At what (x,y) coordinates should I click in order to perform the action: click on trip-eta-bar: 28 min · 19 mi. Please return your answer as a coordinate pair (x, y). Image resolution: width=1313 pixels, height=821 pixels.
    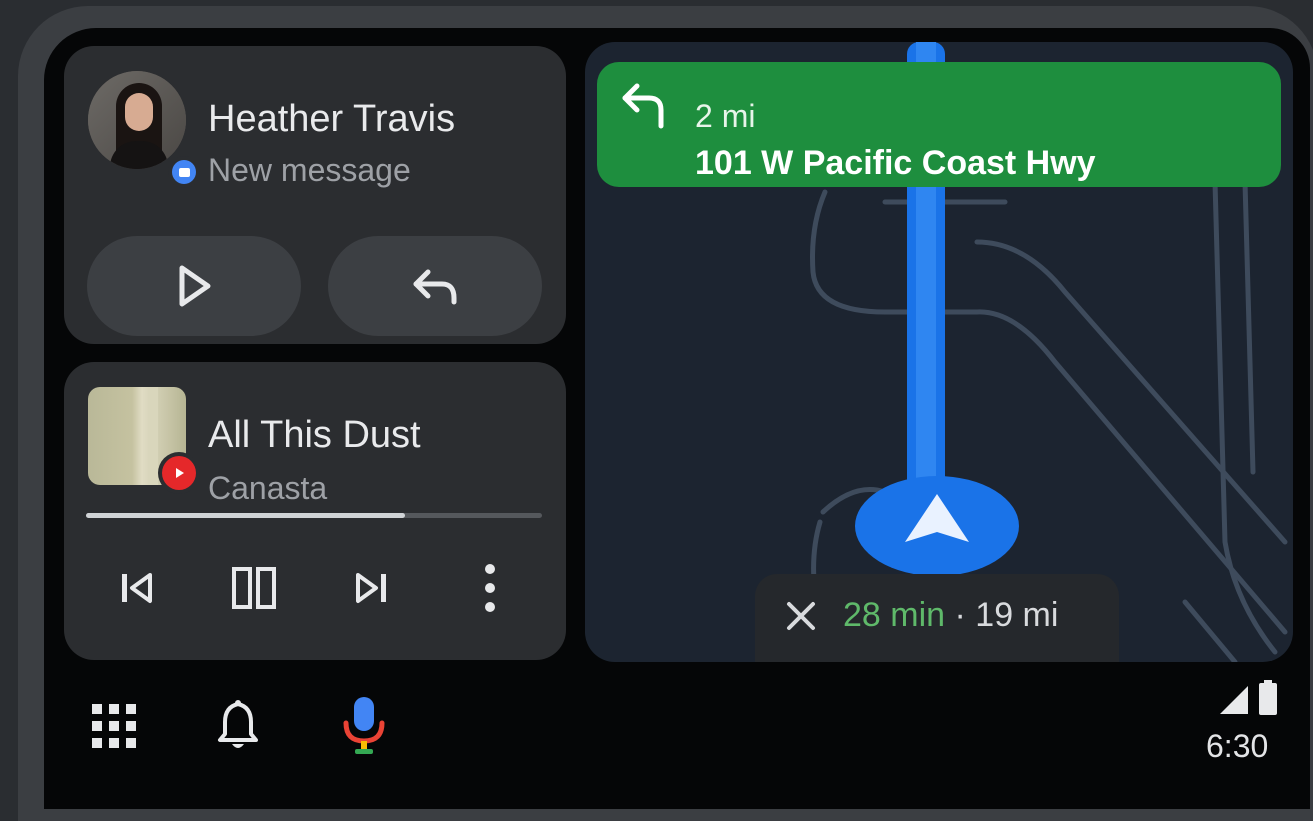
    Looking at the image, I should click on (937, 618).